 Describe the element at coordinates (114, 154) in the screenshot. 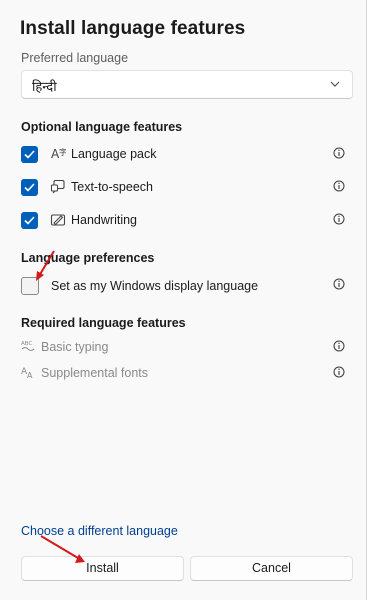

I see `language-pack-label: Language pack` at that location.